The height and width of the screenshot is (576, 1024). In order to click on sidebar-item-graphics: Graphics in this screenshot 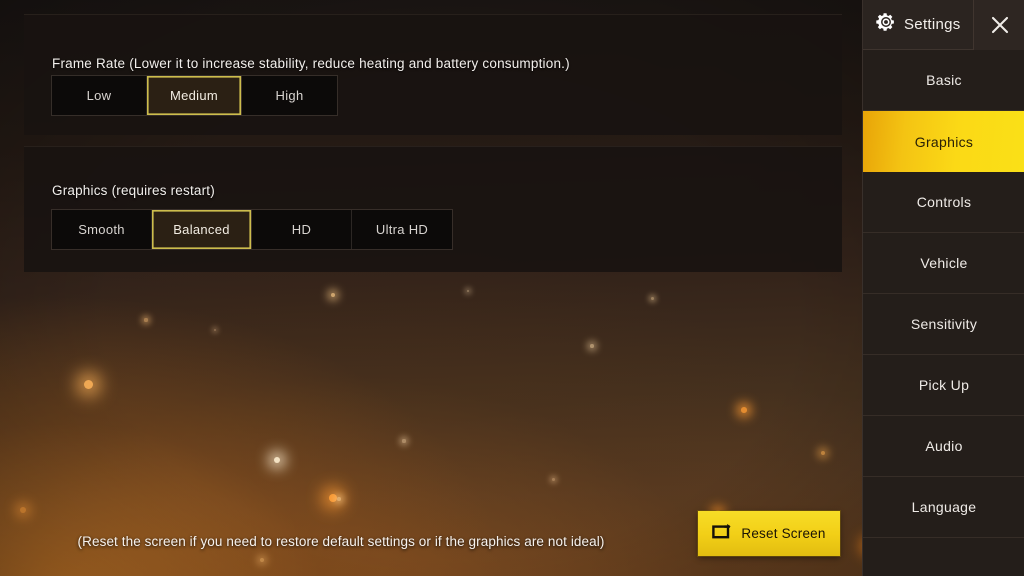, I will do `click(943, 141)`.